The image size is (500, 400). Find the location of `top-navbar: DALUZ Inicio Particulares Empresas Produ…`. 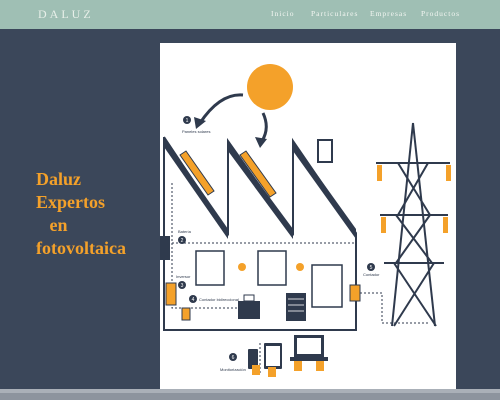

top-navbar: DALUZ Inicio Particulares Empresas Produ… is located at coordinates (250, 14).